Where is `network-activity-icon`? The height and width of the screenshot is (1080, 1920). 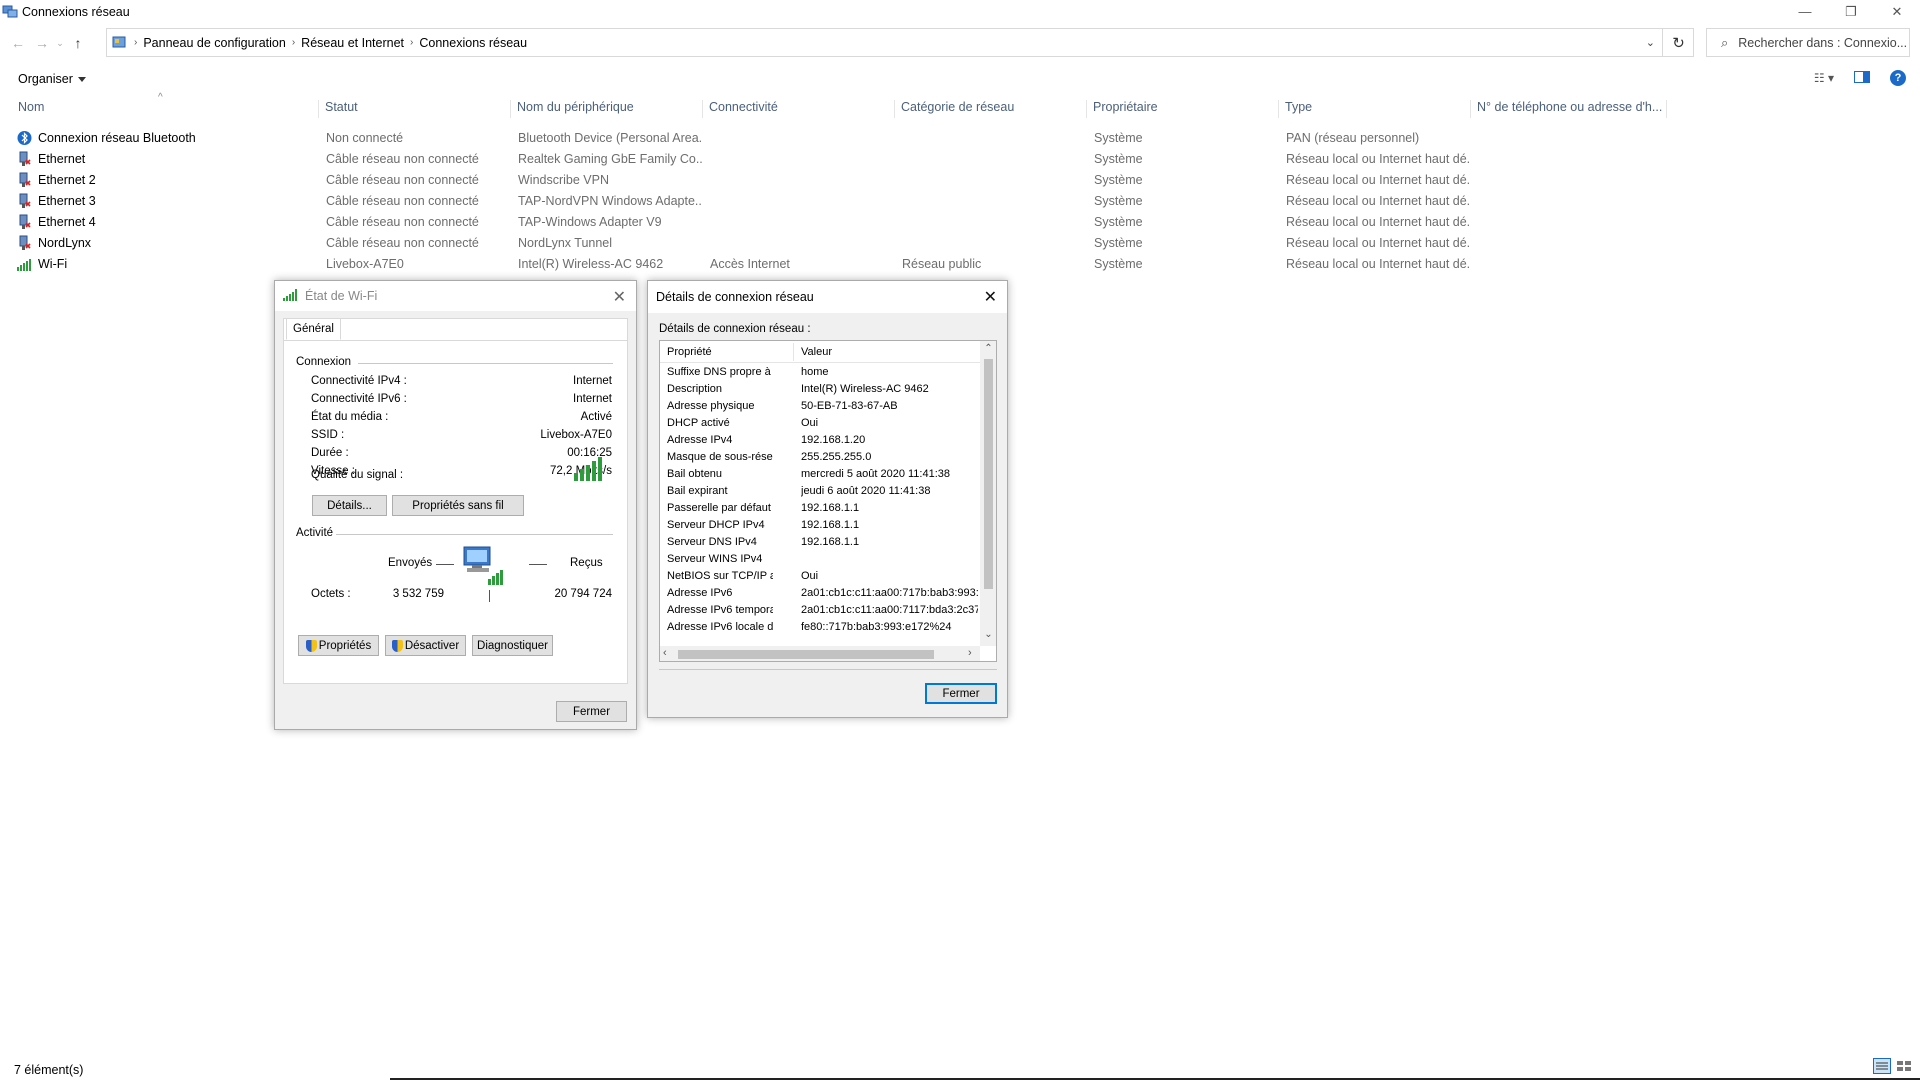
network-activity-icon is located at coordinates (485, 568).